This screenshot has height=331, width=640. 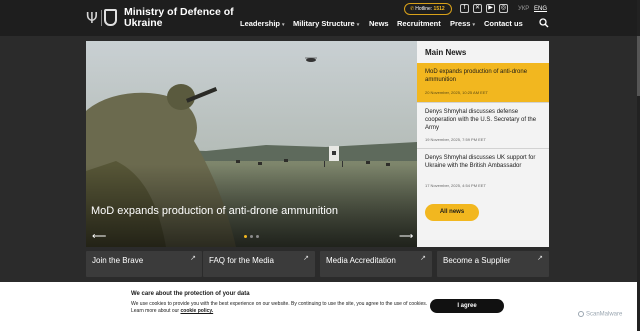 What do you see at coordinates (406, 237) in the screenshot?
I see `next-slide-arrow-icon: ⟶` at bounding box center [406, 237].